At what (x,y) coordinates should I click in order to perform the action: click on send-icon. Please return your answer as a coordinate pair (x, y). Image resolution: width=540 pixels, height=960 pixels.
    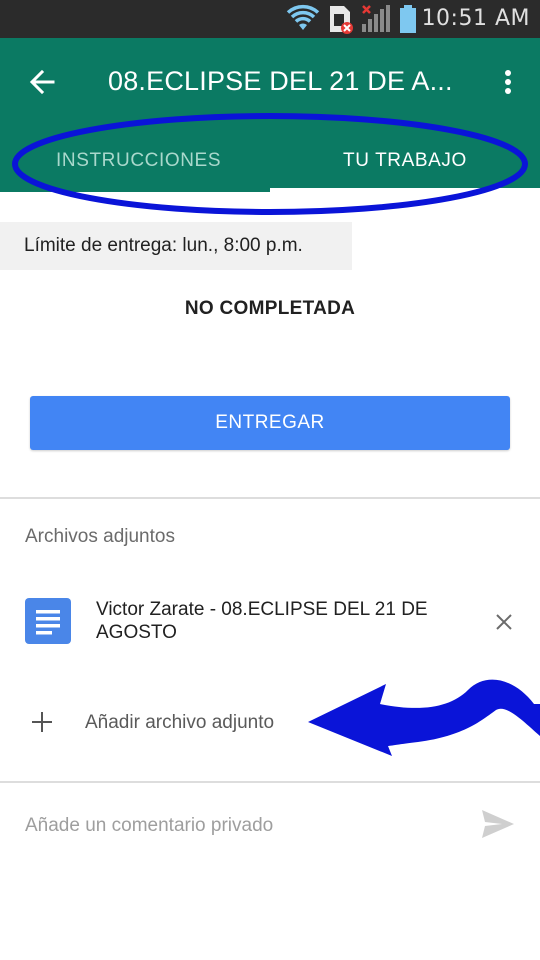
    Looking at the image, I should click on (498, 824).